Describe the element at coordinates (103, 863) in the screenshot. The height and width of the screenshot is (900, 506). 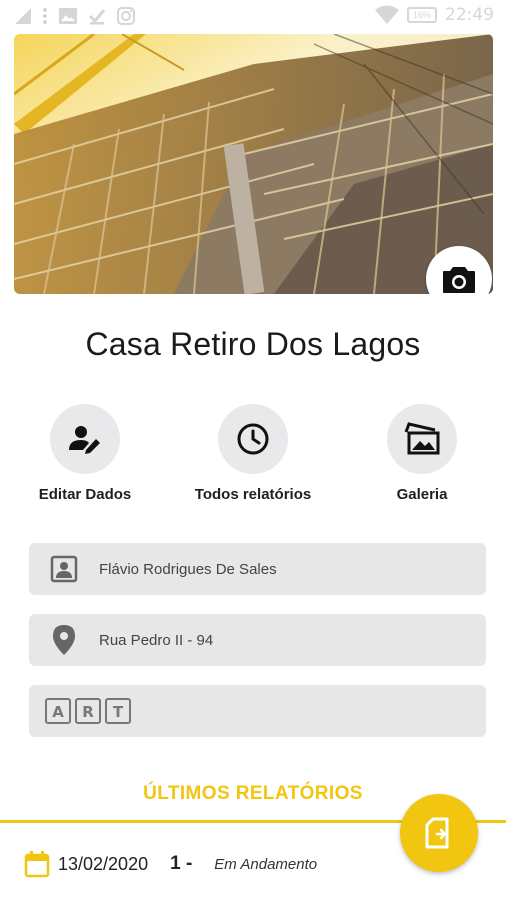
I see `report-date: 13/02/2020` at that location.